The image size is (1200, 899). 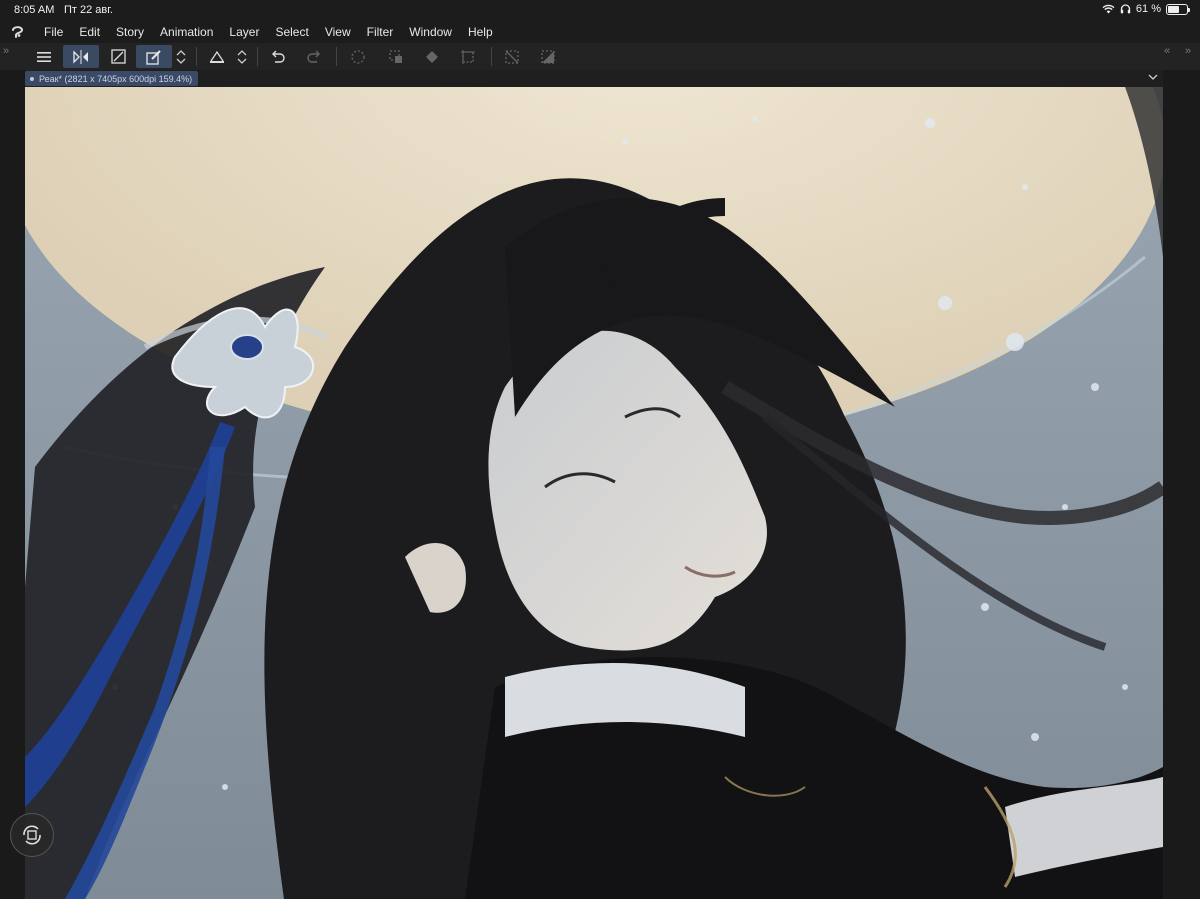 What do you see at coordinates (81, 56) in the screenshot?
I see `flip-horizontal-icon` at bounding box center [81, 56].